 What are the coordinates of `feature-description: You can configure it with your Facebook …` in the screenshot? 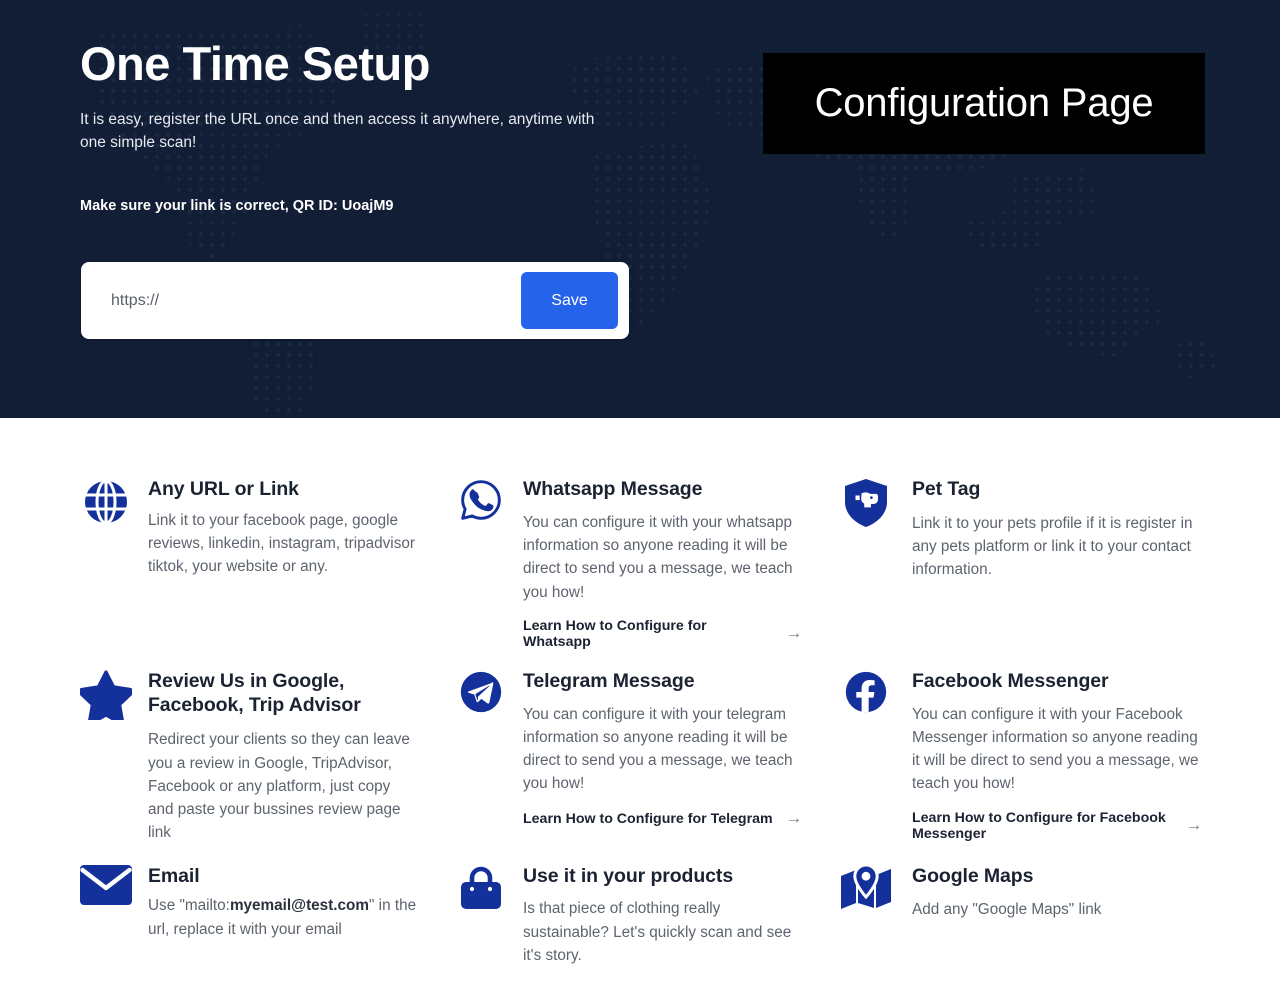 It's located at (1055, 749).